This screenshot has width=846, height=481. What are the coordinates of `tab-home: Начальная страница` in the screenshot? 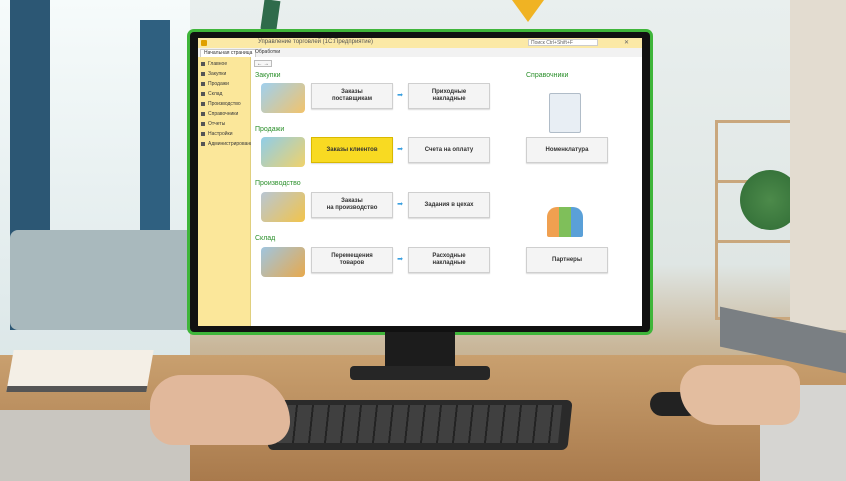 It's located at (228, 53).